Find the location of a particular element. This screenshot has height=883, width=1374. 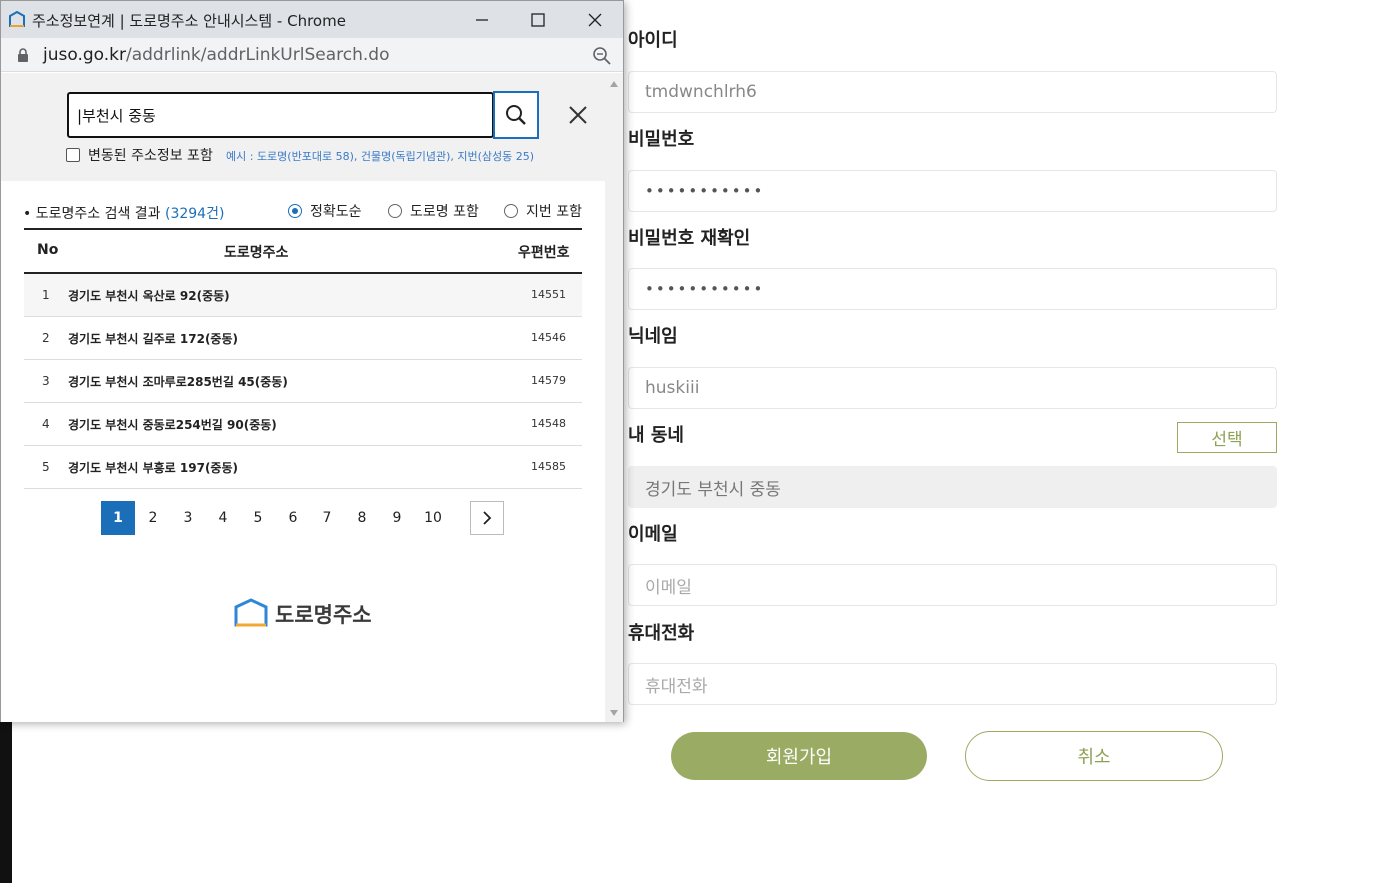

phone-label: 휴대전화 is located at coordinates (661, 633).